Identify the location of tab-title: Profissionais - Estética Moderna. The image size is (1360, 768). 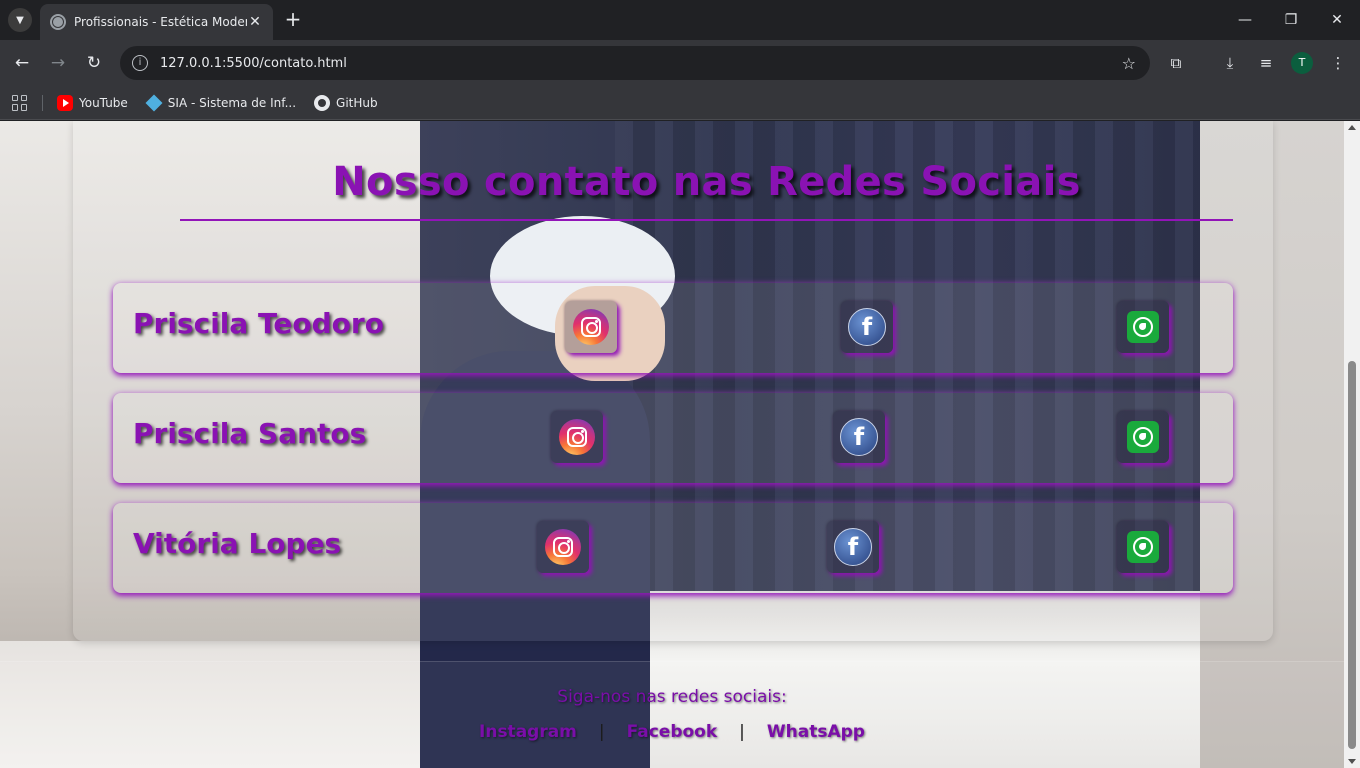
(160, 22).